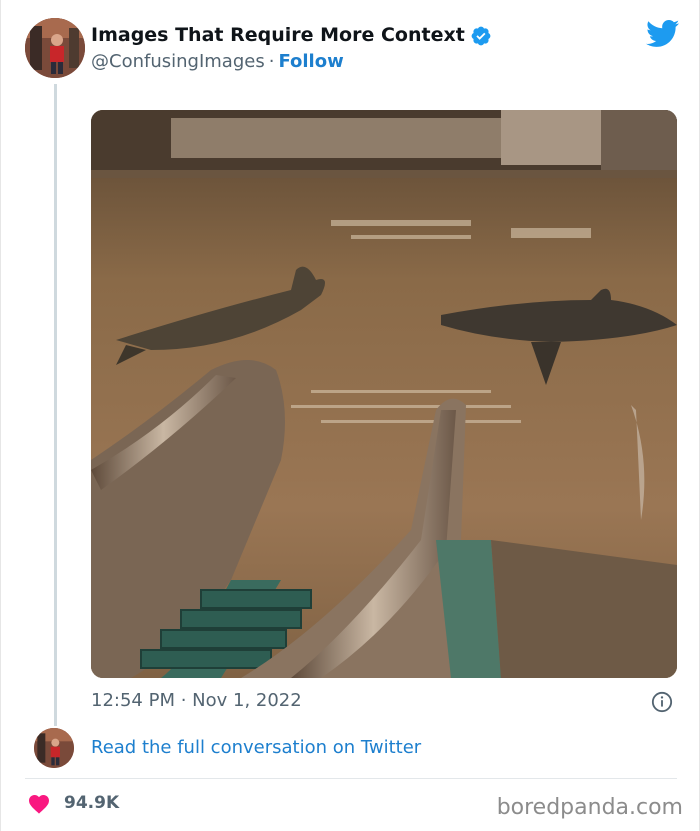 Image resolution: width=700 pixels, height=831 pixels. What do you see at coordinates (55, 405) in the screenshot?
I see `thread-line` at bounding box center [55, 405].